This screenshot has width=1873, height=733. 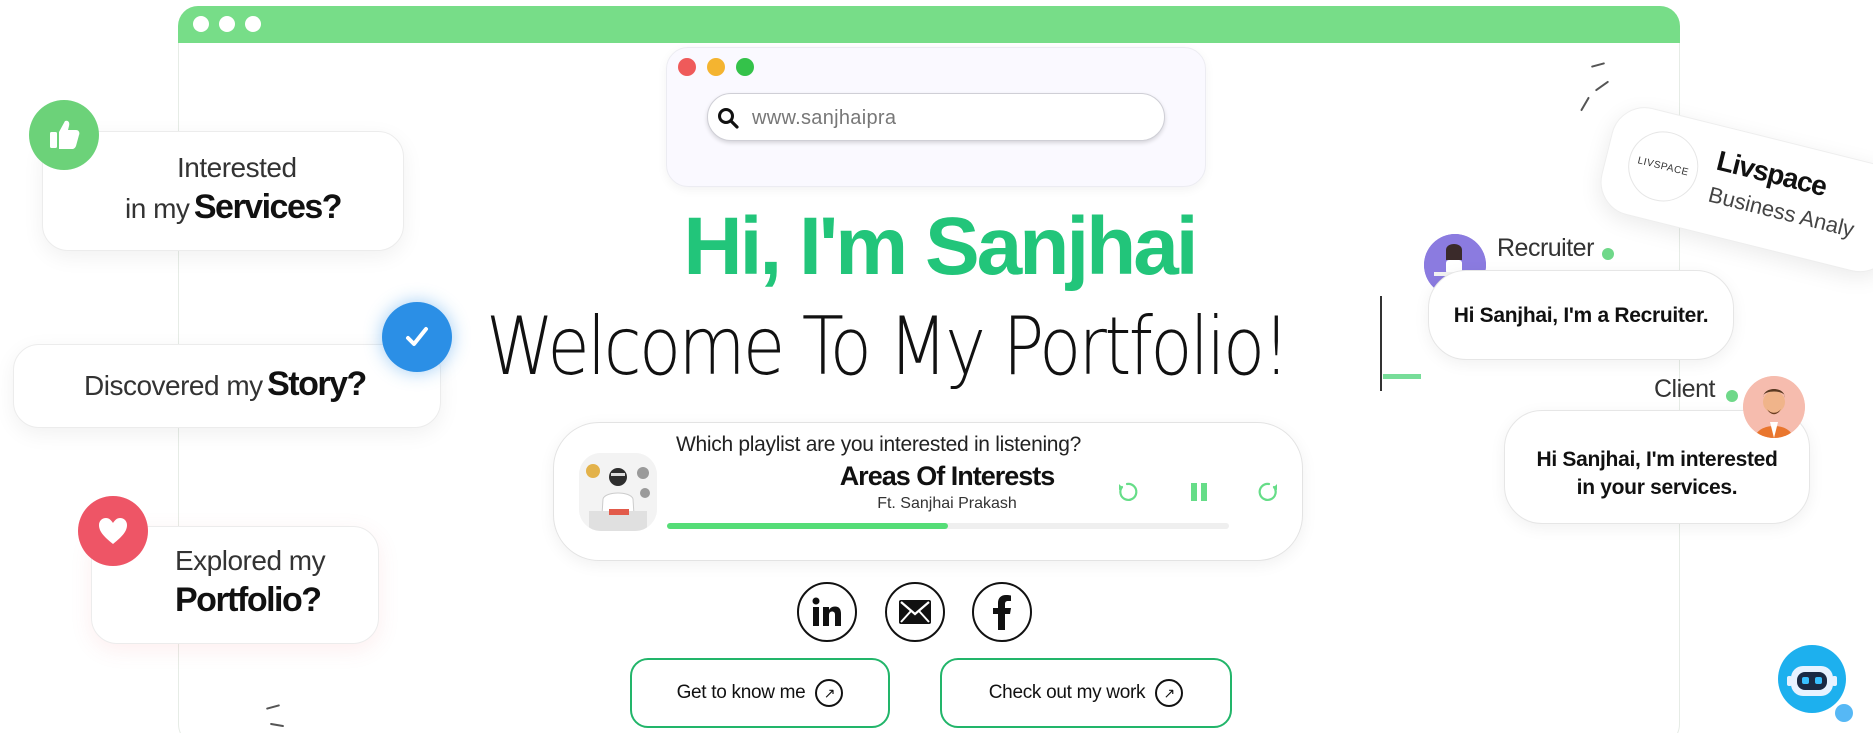 What do you see at coordinates (807, 526) in the screenshot?
I see `progress-fill` at bounding box center [807, 526].